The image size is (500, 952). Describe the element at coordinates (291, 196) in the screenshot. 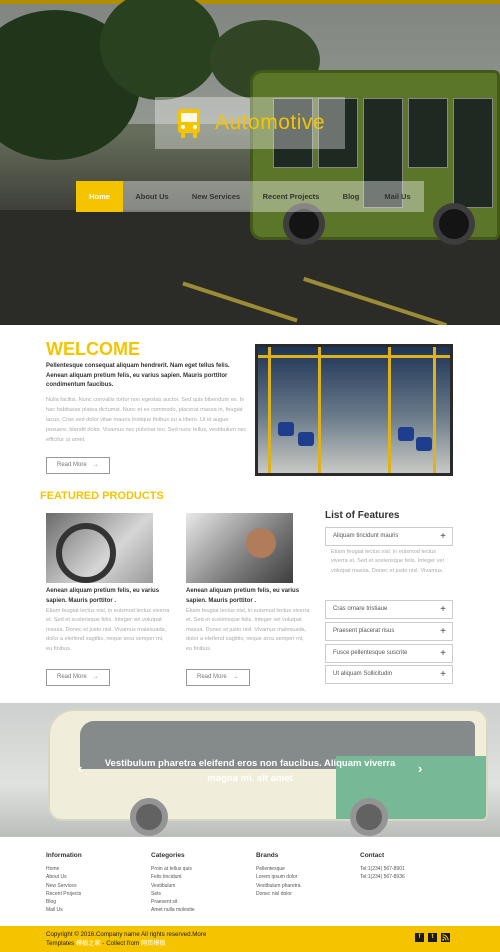

I see `nav-item-recent-projects: Recent Projects` at that location.